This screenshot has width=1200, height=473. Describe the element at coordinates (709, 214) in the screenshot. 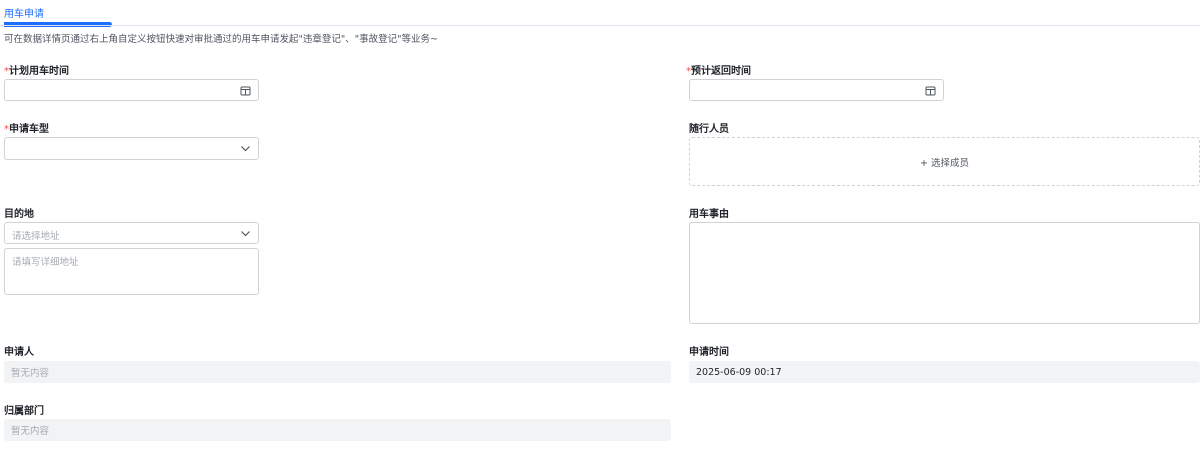

I see `reason-label: 用车事由` at that location.